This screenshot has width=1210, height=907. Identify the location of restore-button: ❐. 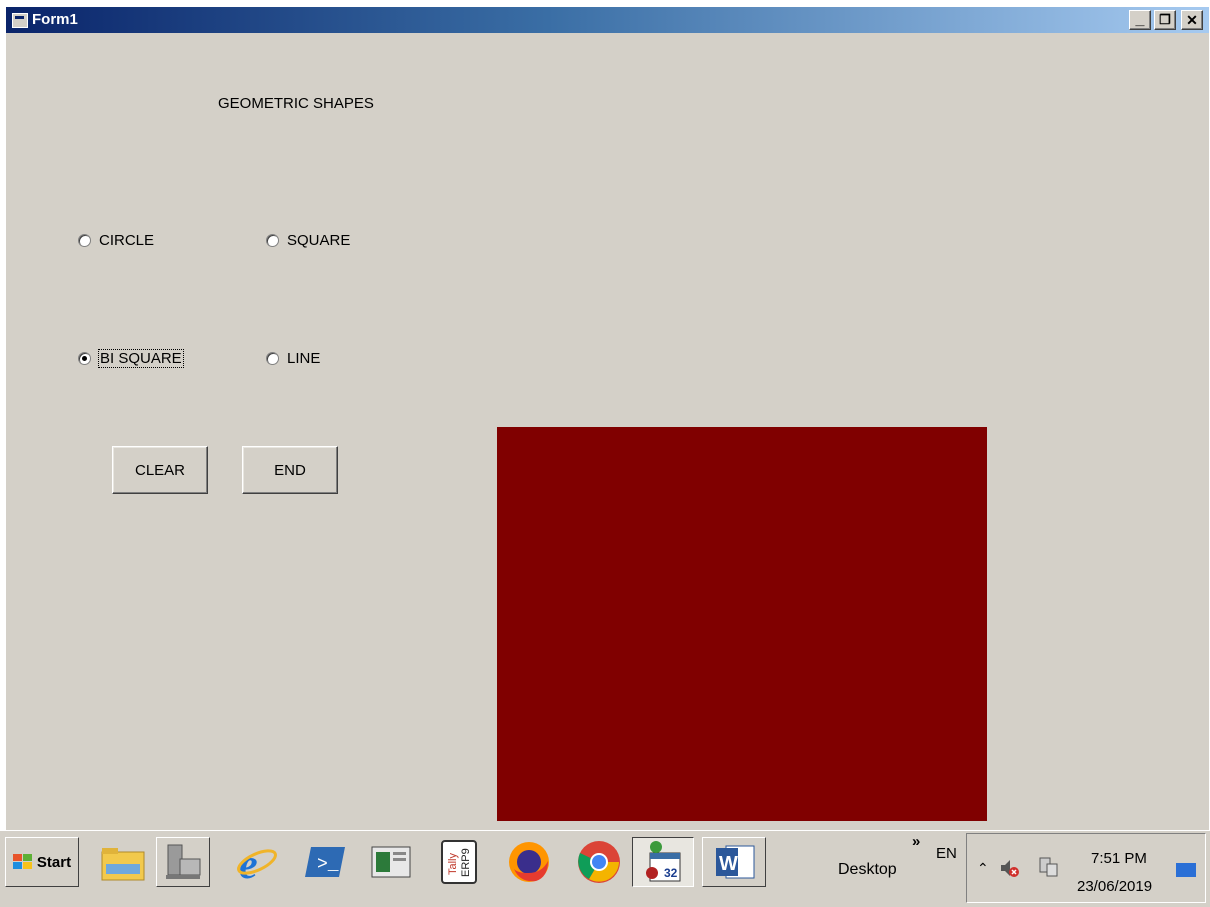
(1165, 20).